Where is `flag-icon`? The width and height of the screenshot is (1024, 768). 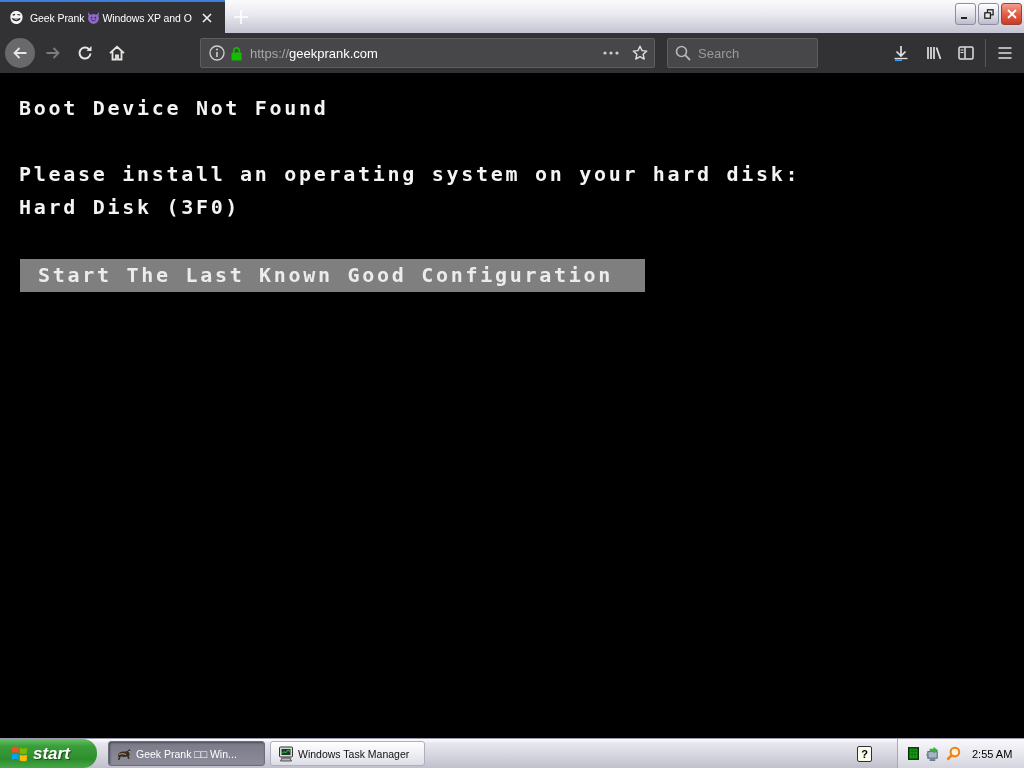
flag-icon is located at coordinates (19, 753).